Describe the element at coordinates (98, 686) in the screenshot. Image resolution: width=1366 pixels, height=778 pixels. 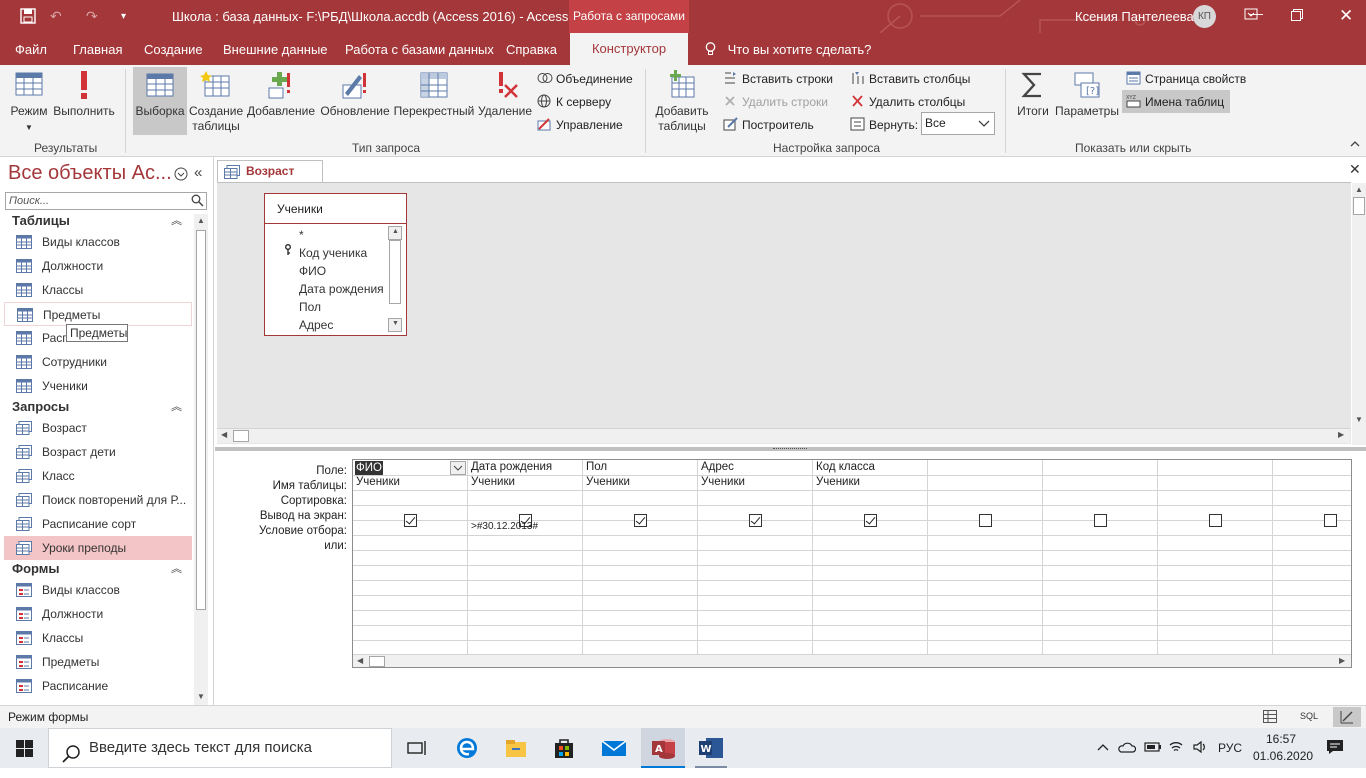
I see `nav-item-form: Расписание` at that location.